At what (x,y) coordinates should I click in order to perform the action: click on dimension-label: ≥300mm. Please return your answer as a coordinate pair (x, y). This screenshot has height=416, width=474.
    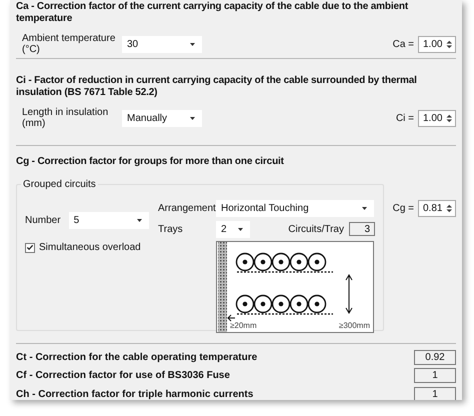
    Looking at the image, I should click on (354, 325).